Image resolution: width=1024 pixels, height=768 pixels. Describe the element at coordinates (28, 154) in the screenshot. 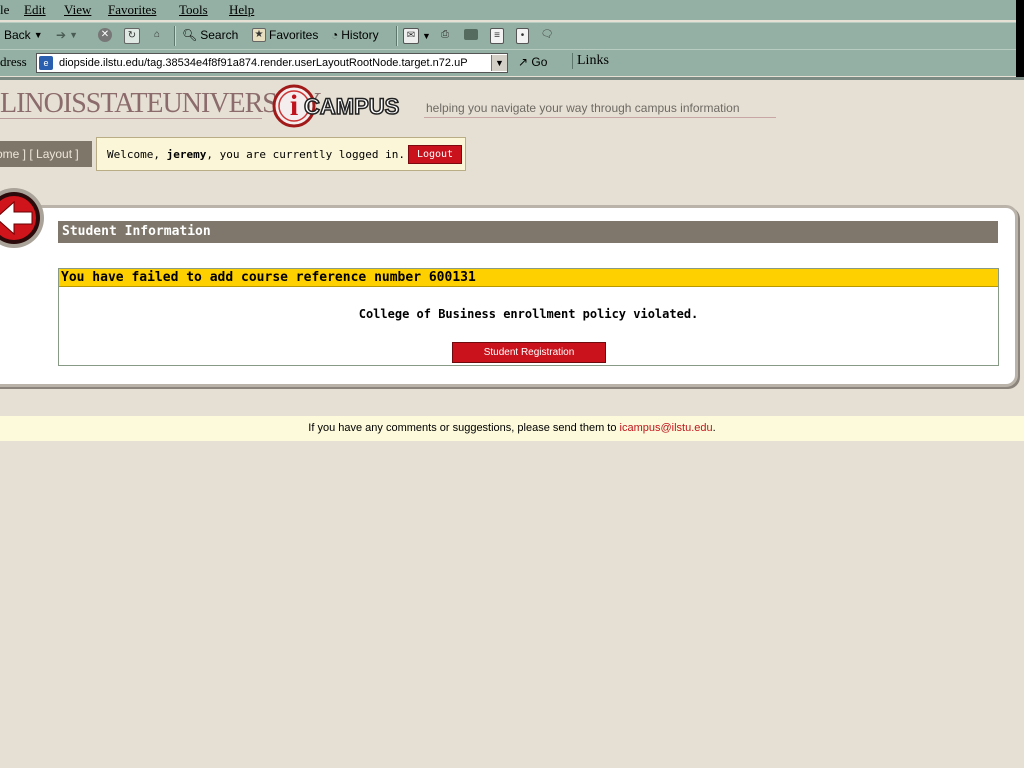

I see `nav-bracket: ] [` at that location.